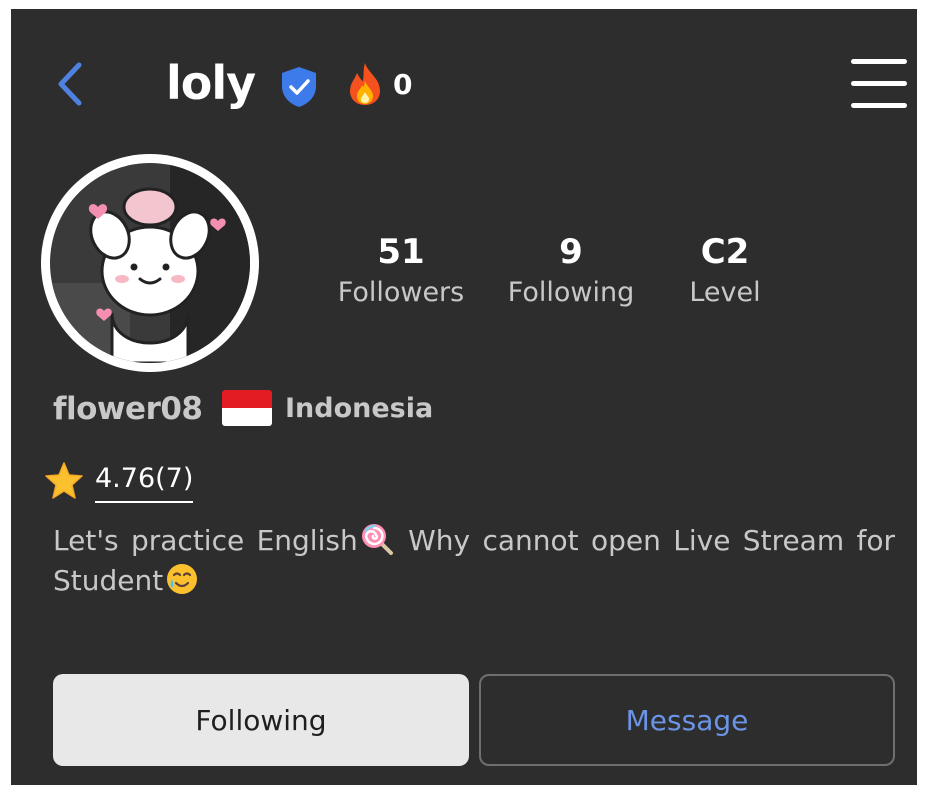 The width and height of the screenshot is (927, 794). Describe the element at coordinates (64, 481) in the screenshot. I see `star-icon` at that location.